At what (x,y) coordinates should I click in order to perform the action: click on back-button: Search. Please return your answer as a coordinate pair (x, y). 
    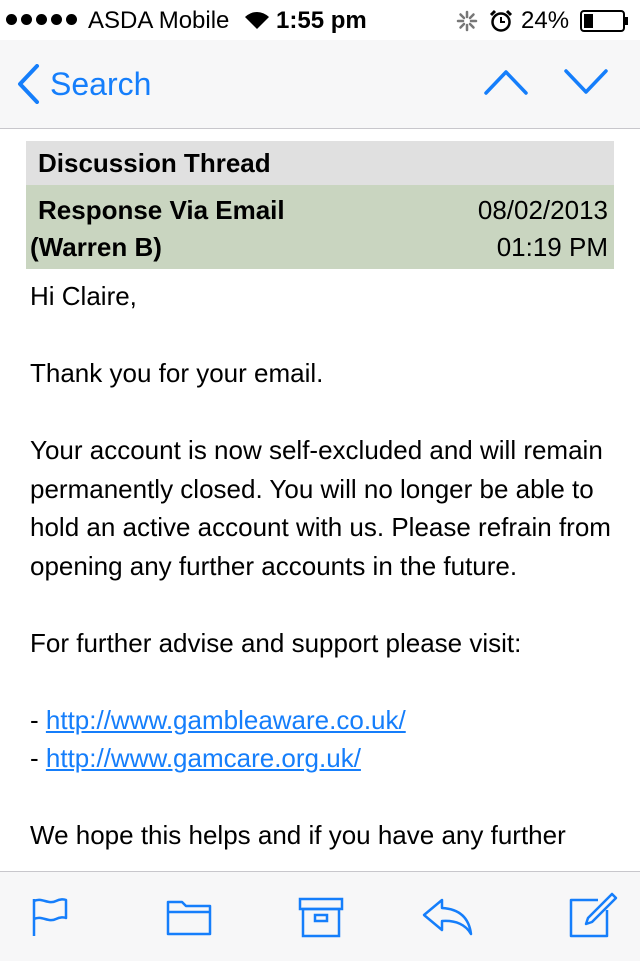
    Looking at the image, I should click on (83, 84).